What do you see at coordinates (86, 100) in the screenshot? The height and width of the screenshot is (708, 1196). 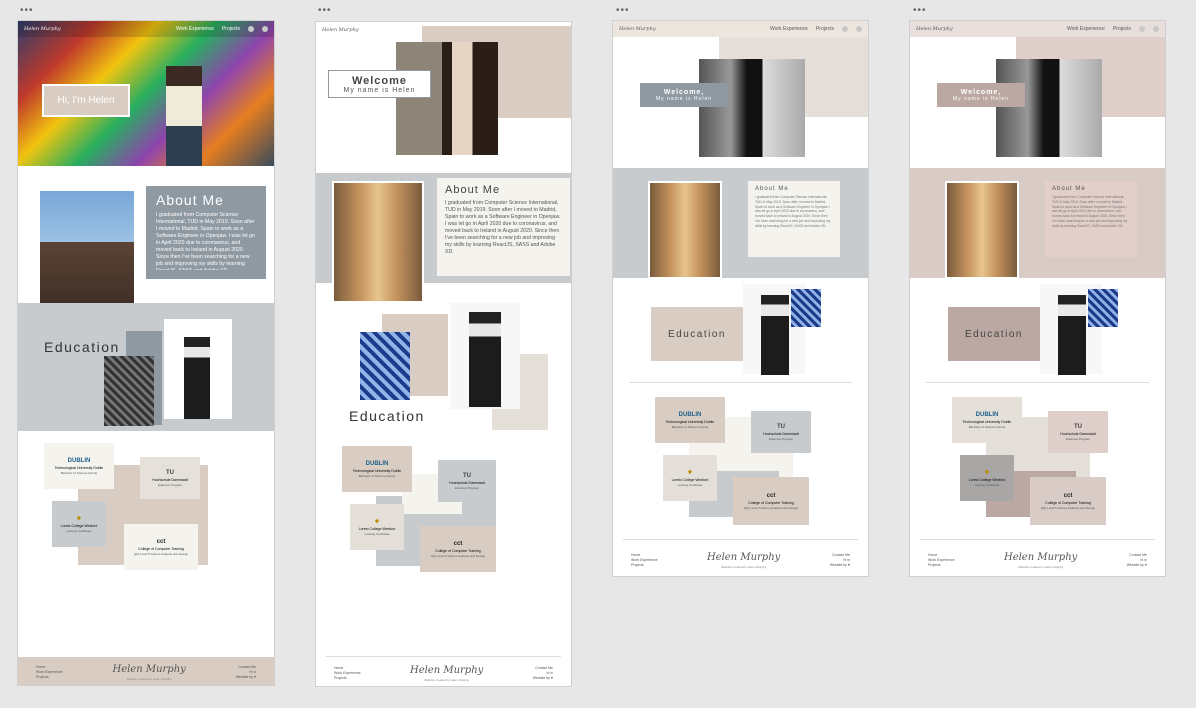 I see `hero-greeting: Hi, I'm Helen` at bounding box center [86, 100].